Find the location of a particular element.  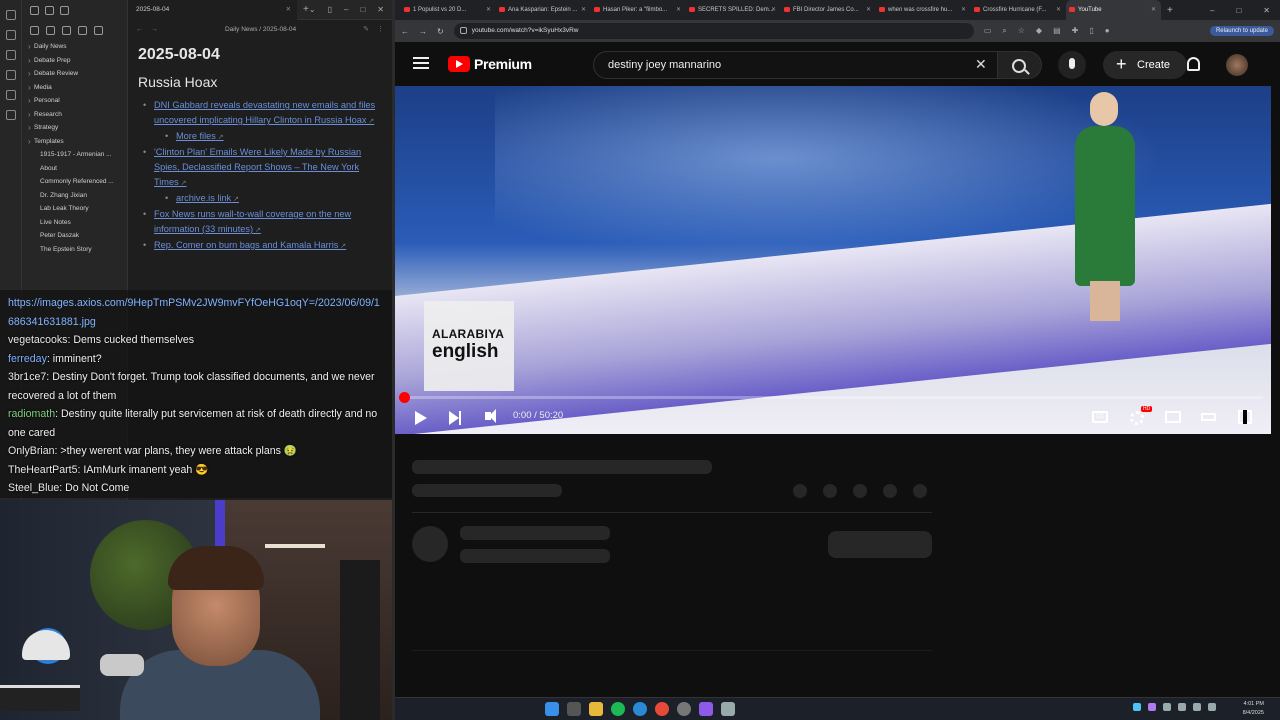

notepad-icon is located at coordinates (728, 709).